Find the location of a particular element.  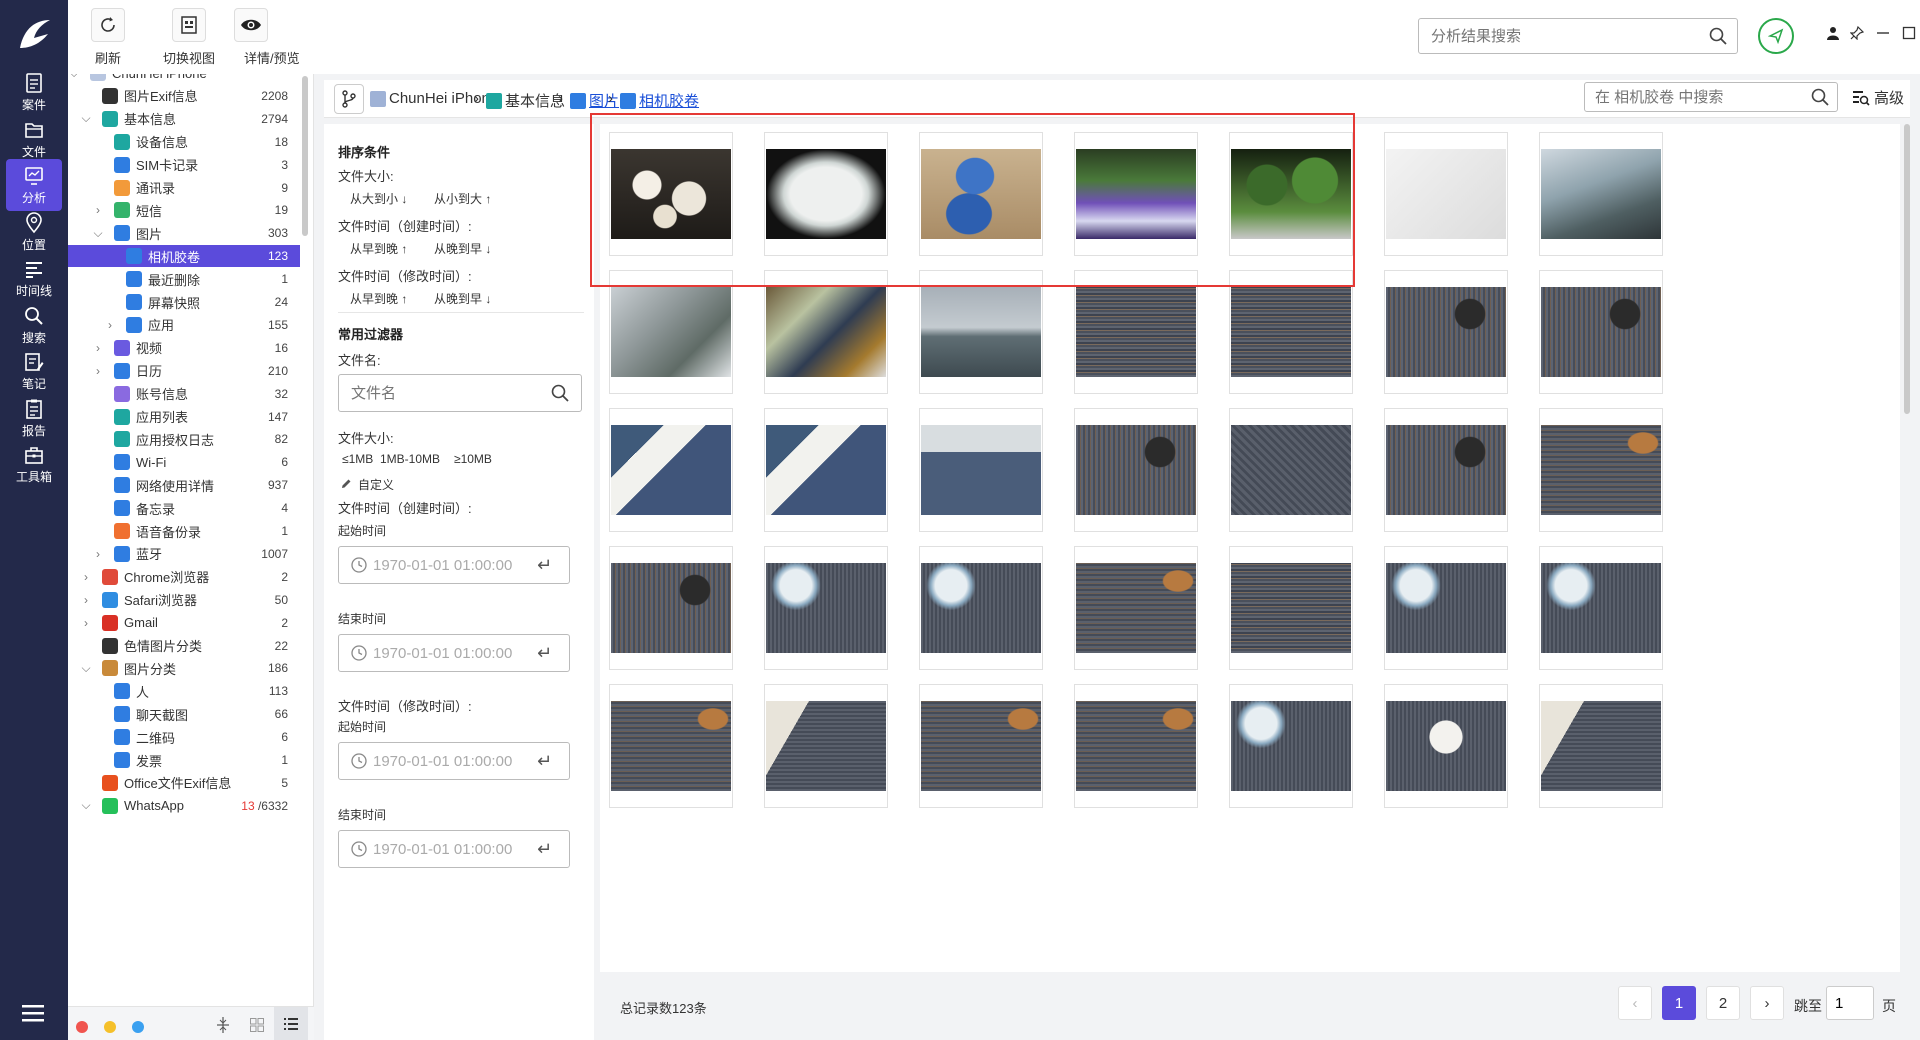

tree-item: 二维码 6 is located at coordinates (184, 737).